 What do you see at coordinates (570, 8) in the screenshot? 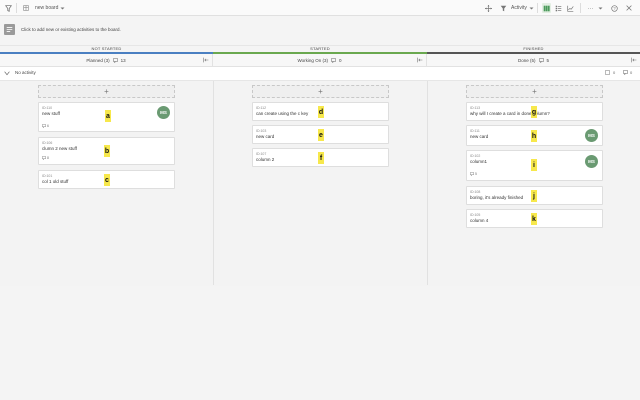
I see `chart-view-icon` at bounding box center [570, 8].